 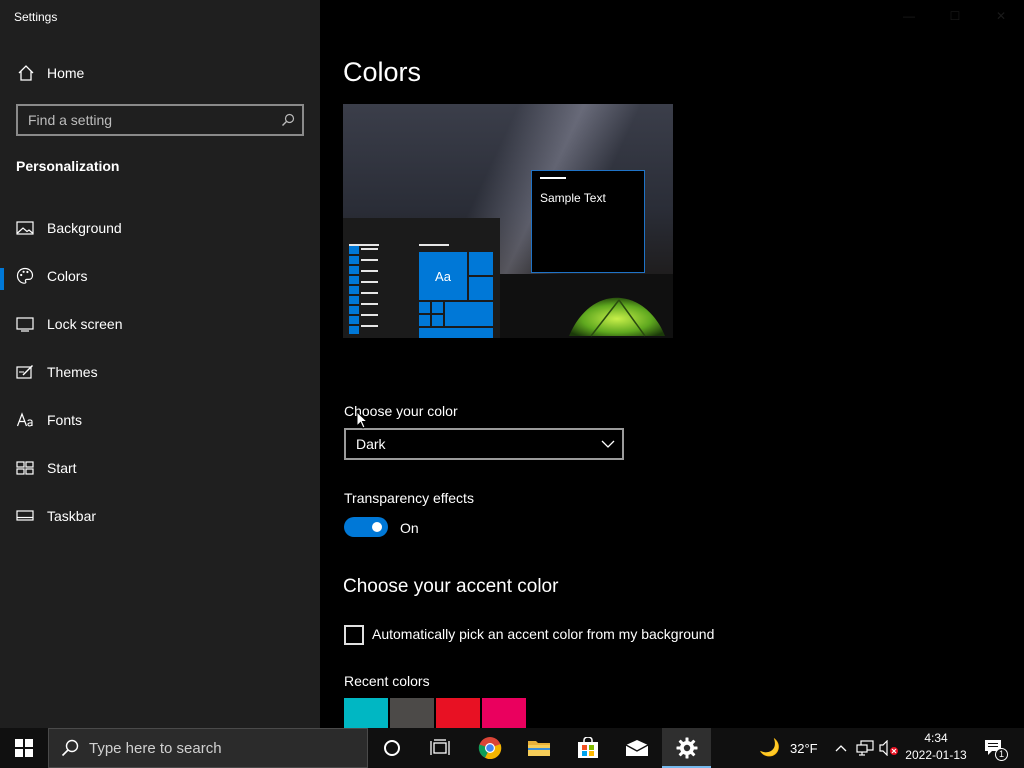 I want to click on sidebar-item-label: Colors, so click(x=67, y=276).